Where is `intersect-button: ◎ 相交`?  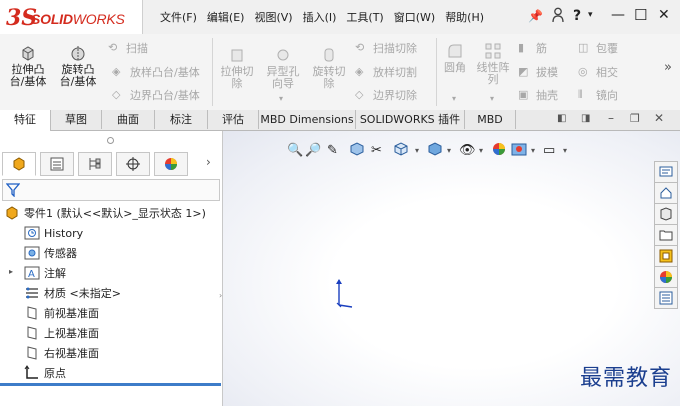
intersect-button: ◎ 相交 is located at coordinates (598, 72).